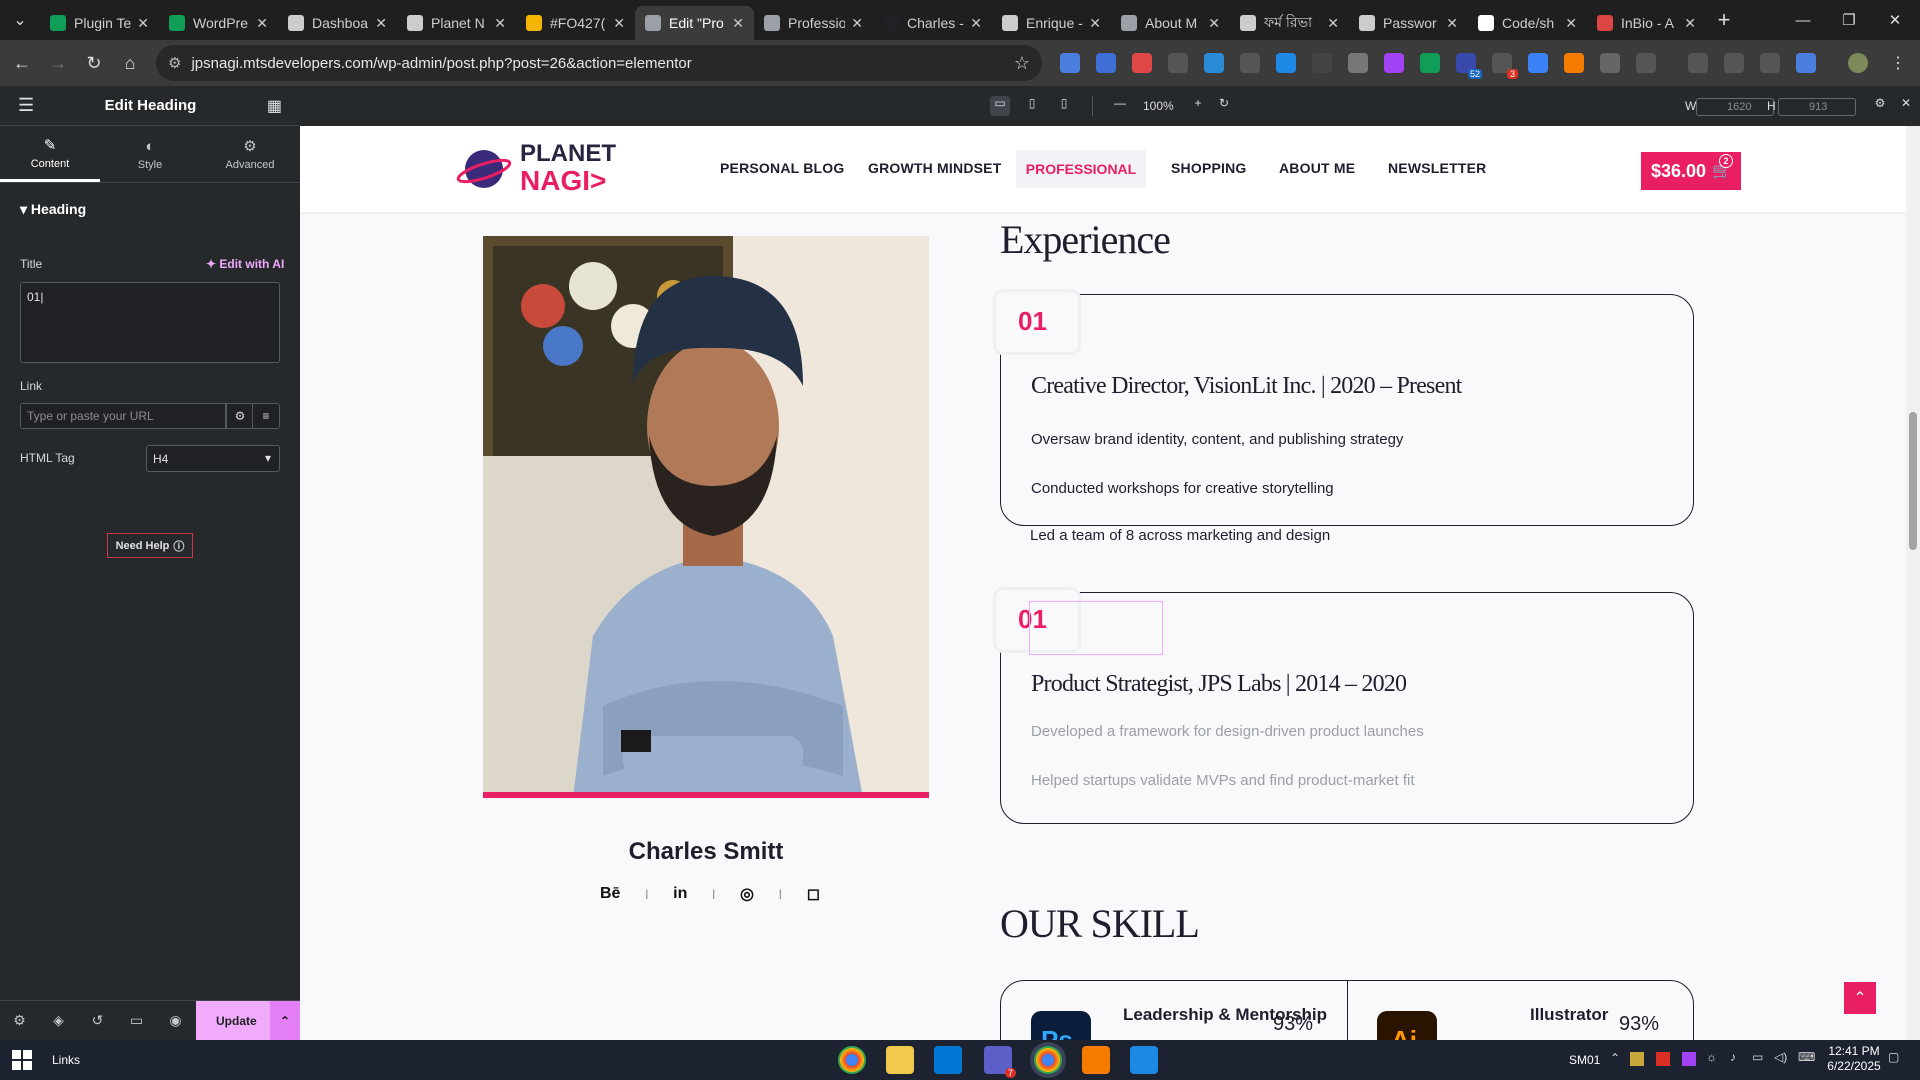 Image resolution: width=1920 pixels, height=1080 pixels. I want to click on browser-tab: Code/sh ✕, so click(1527, 23).